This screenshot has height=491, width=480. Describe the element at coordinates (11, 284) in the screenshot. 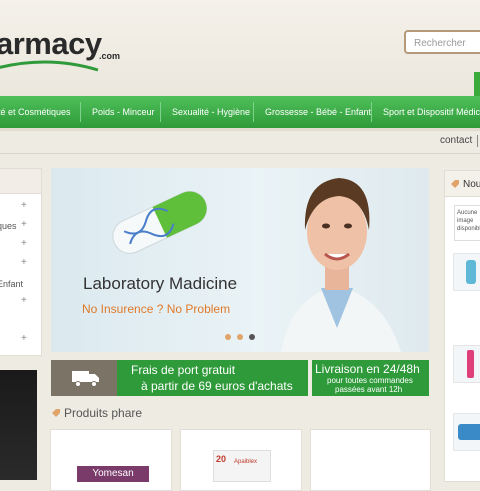

I see `sidebar-item-label: Enfant` at that location.